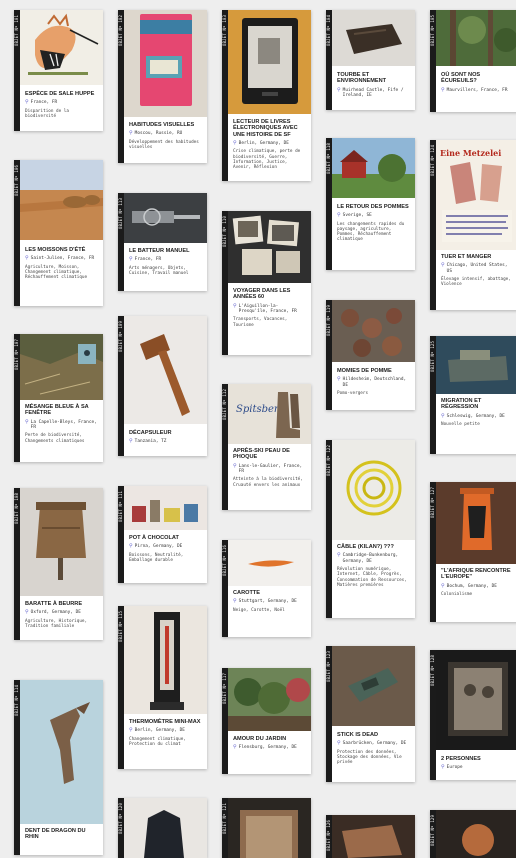  I want to click on object-card: OBJET Nº 128 2 personnes ⚲ Europe, so click(473, 715).